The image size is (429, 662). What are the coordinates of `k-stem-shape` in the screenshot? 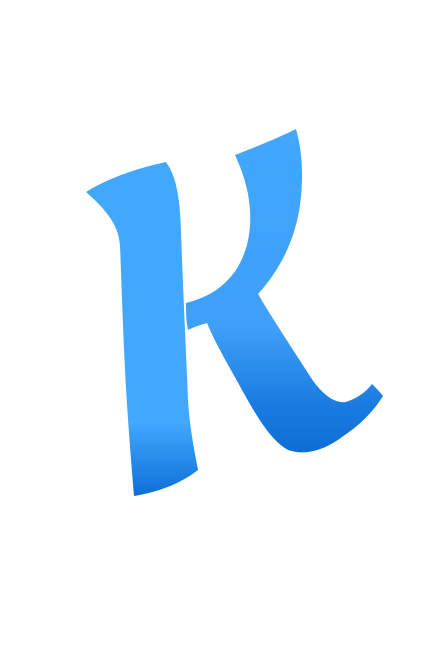 It's located at (142, 329).